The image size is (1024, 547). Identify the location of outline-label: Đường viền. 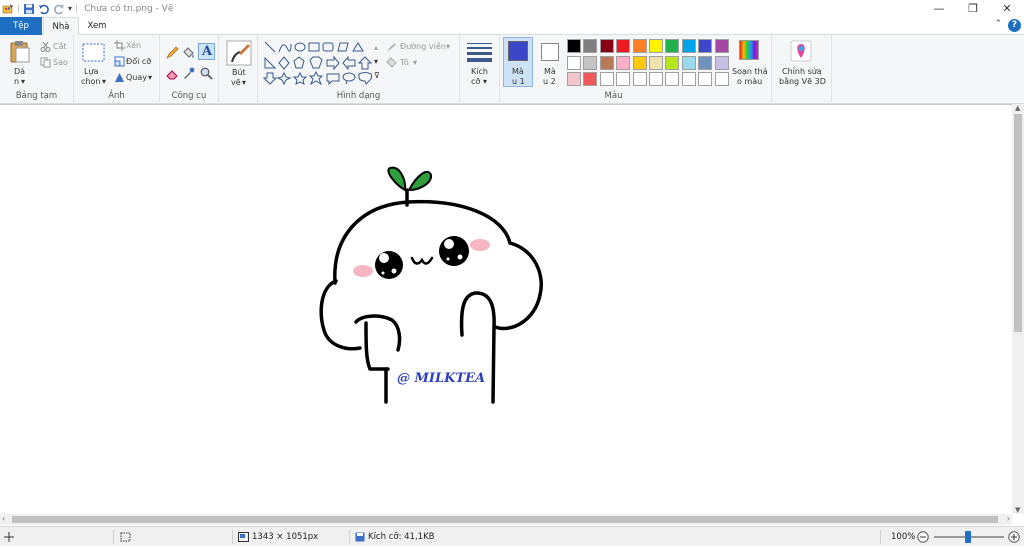
(423, 46).